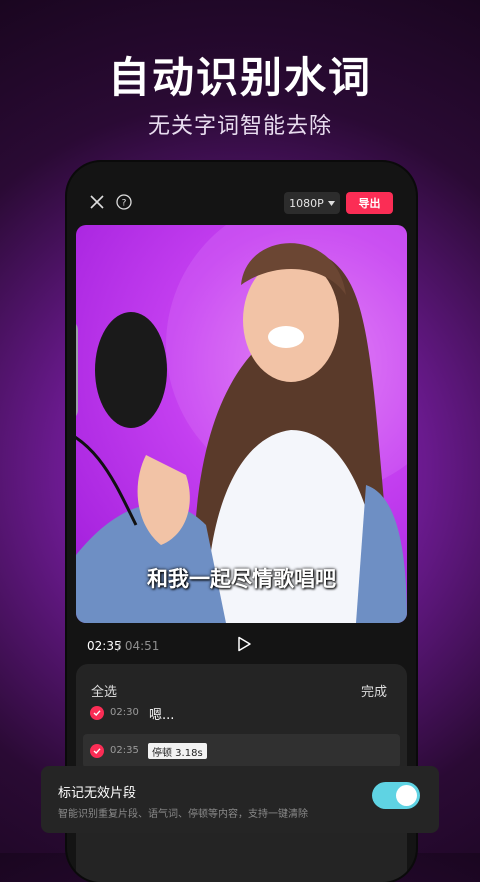 This screenshot has width=480, height=882. Describe the element at coordinates (239, 77) in the screenshot. I see `hero-title: 自动识别水词` at that location.